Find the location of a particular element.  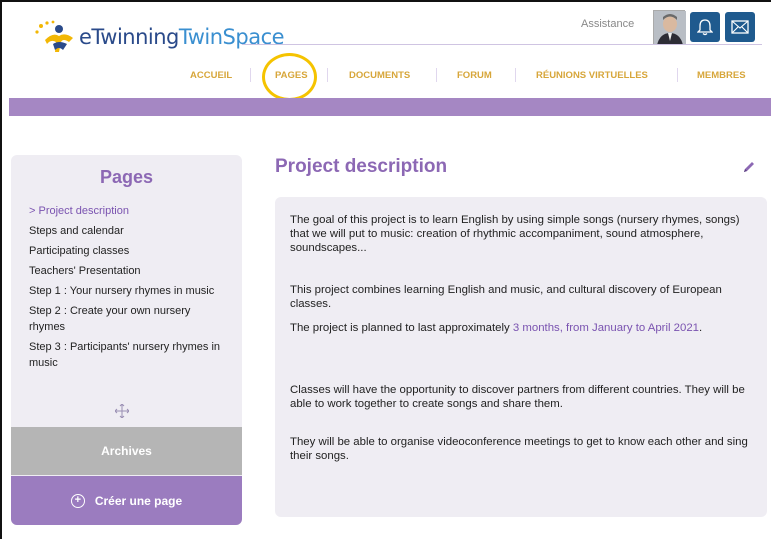

mail-icon is located at coordinates (740, 27).